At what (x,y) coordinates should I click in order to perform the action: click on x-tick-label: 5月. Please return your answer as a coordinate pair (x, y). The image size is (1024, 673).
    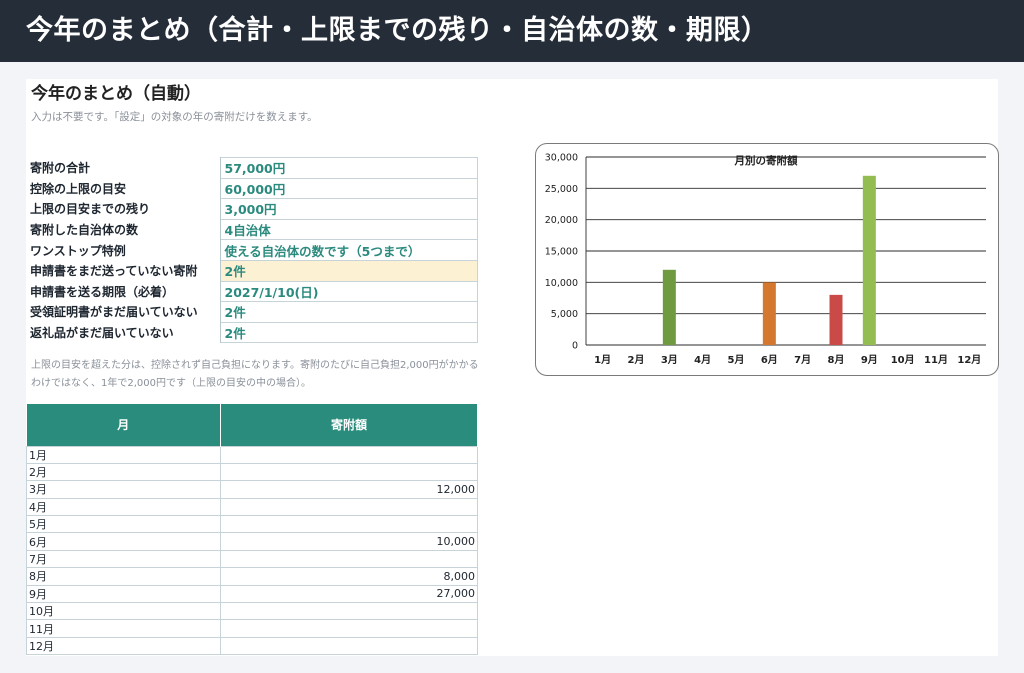
    Looking at the image, I should click on (736, 360).